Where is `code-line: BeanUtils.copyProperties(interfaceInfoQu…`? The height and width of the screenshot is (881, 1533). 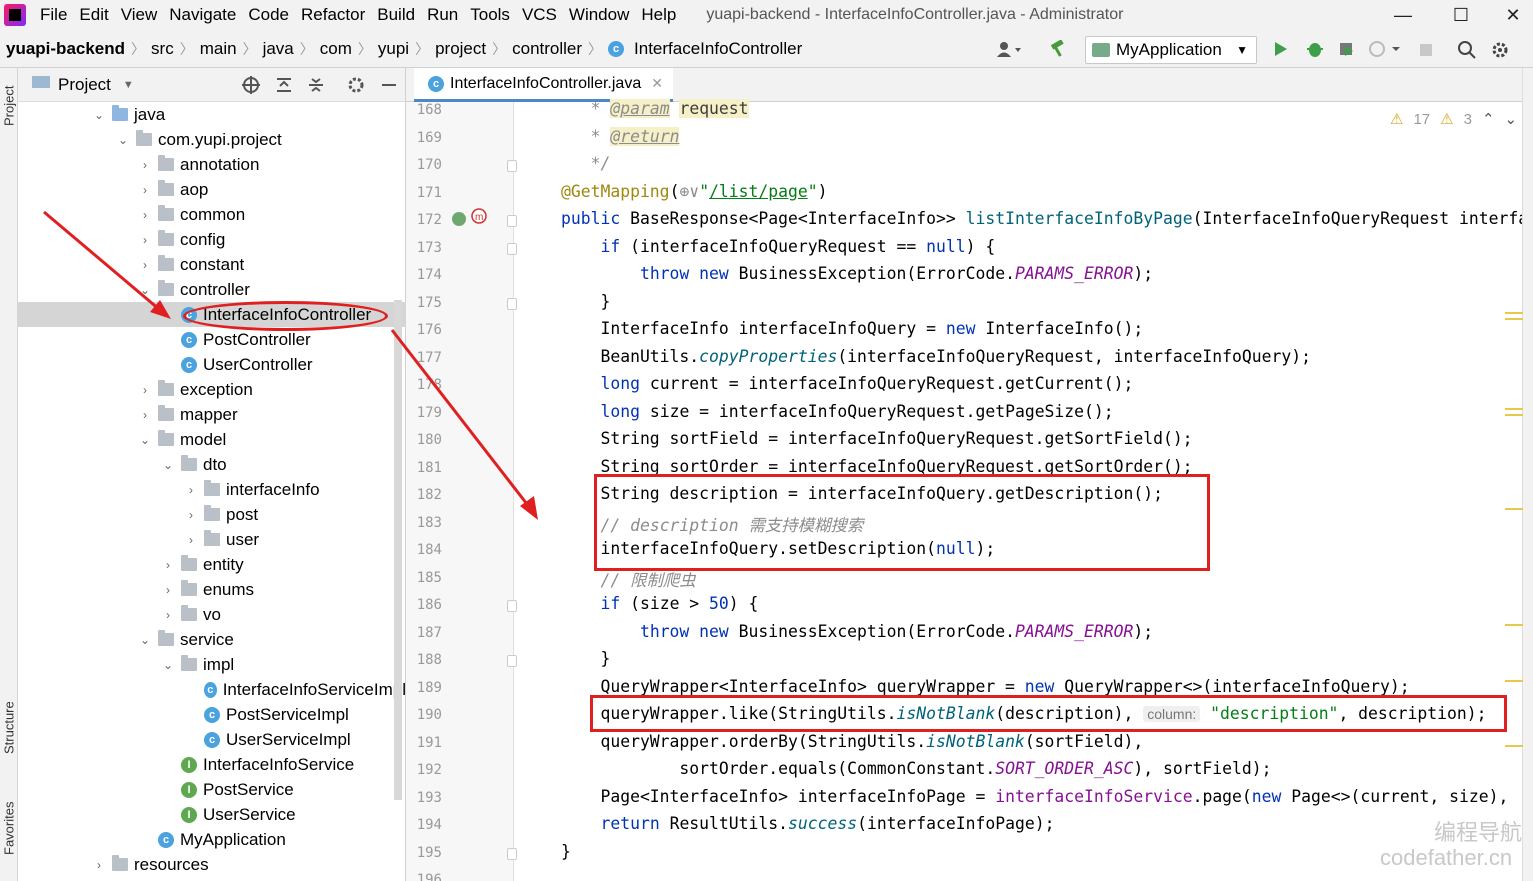
code-line: BeanUtils.copyProperties(interfaceInfoQu… is located at coordinates (936, 356).